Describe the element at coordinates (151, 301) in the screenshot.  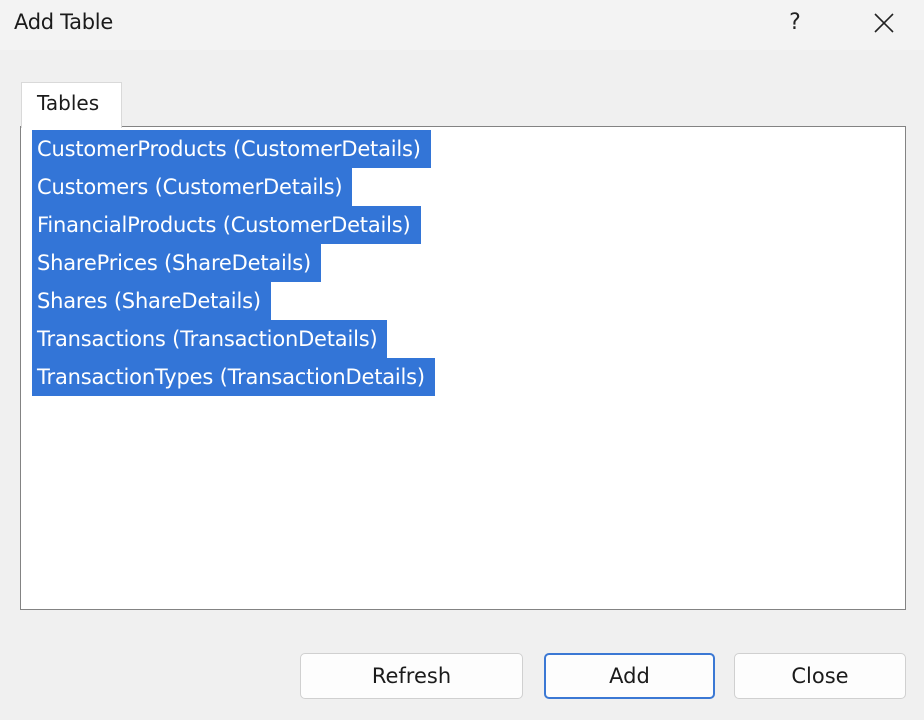
I see `list-item-shares: Shares (ShareDetails)` at that location.